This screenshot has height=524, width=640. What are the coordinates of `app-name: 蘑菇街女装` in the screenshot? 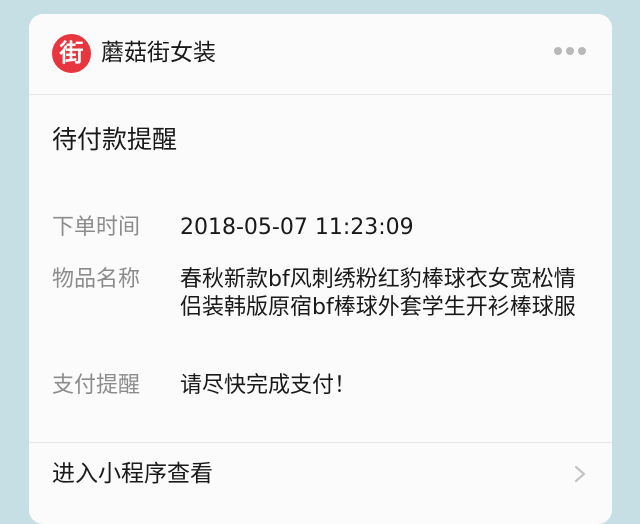 It's located at (158, 53).